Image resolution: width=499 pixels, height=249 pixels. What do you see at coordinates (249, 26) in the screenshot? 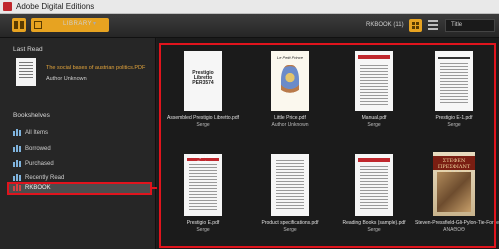
I see `toolbar: LIBRARY ▾ RKBOOK (11) Title` at bounding box center [249, 26].